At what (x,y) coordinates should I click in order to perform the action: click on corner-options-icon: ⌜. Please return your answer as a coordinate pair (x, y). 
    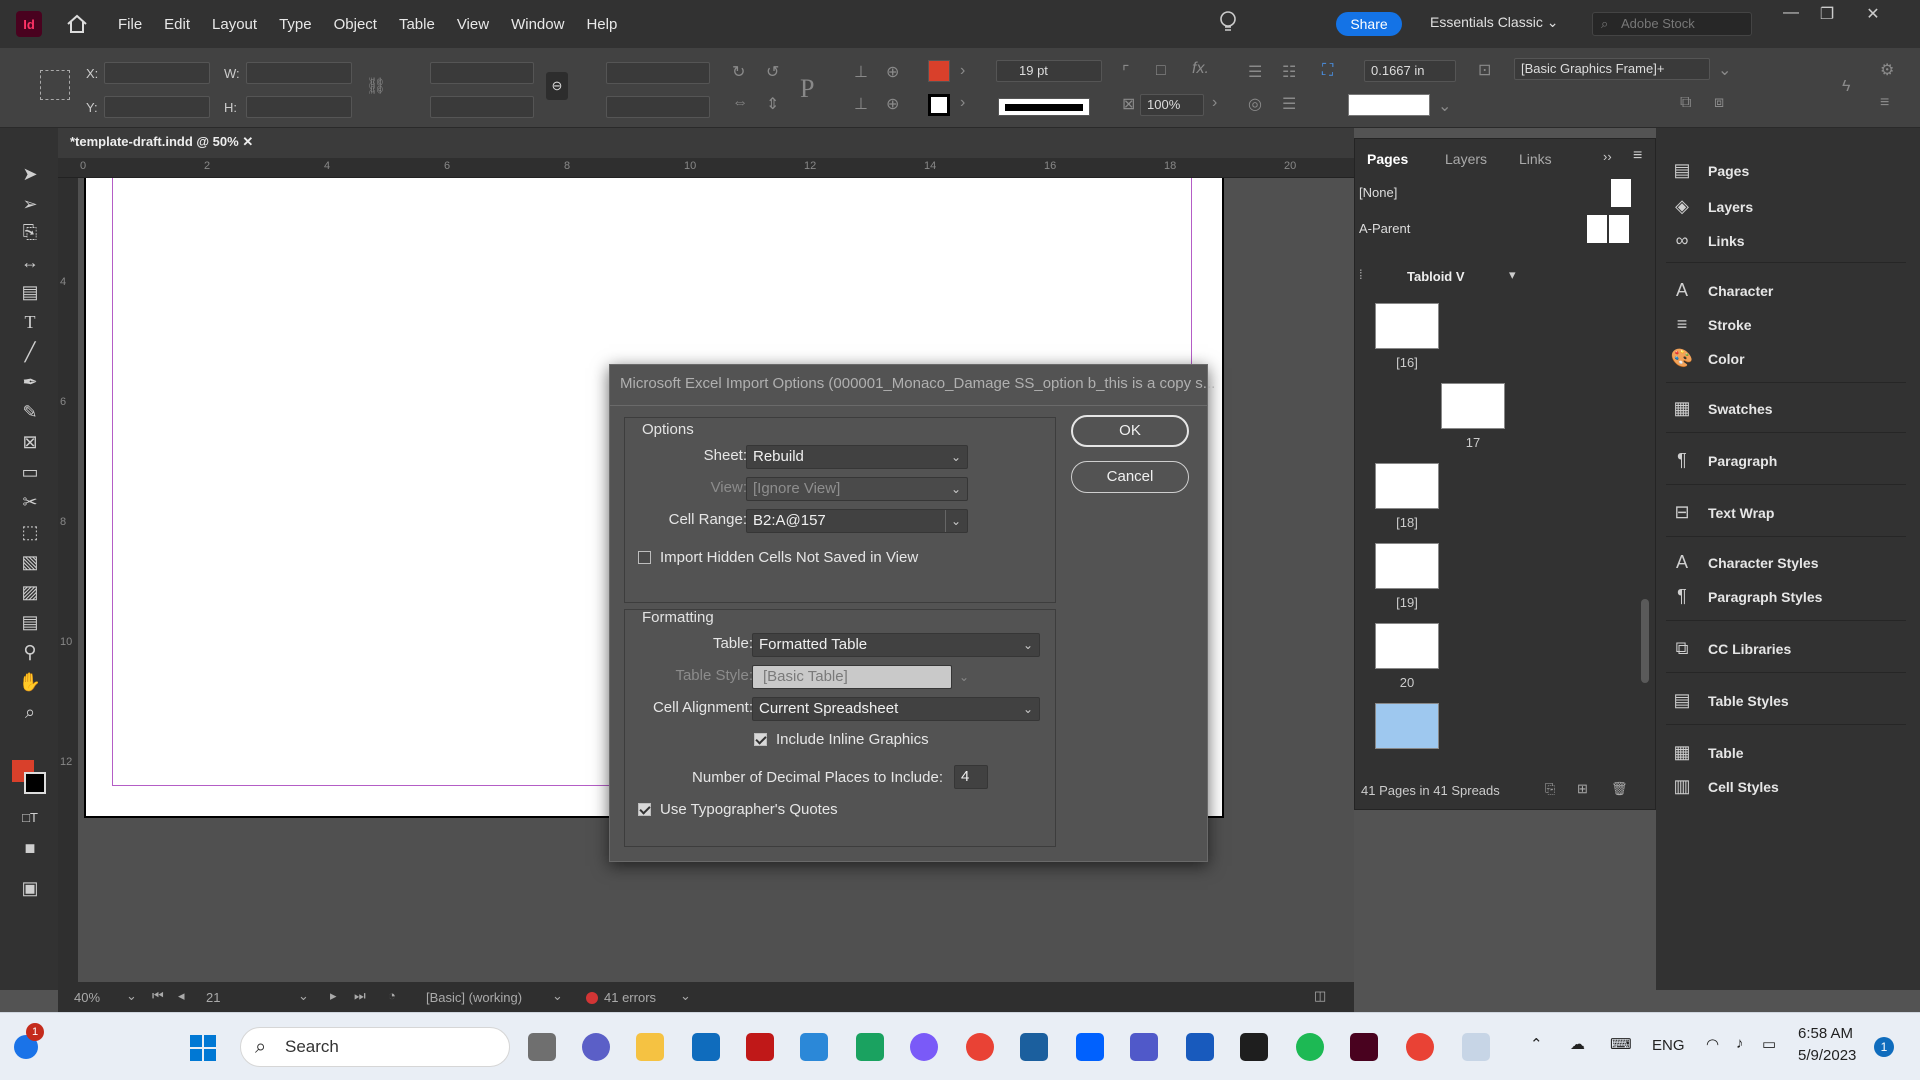
    Looking at the image, I should click on (1126, 72).